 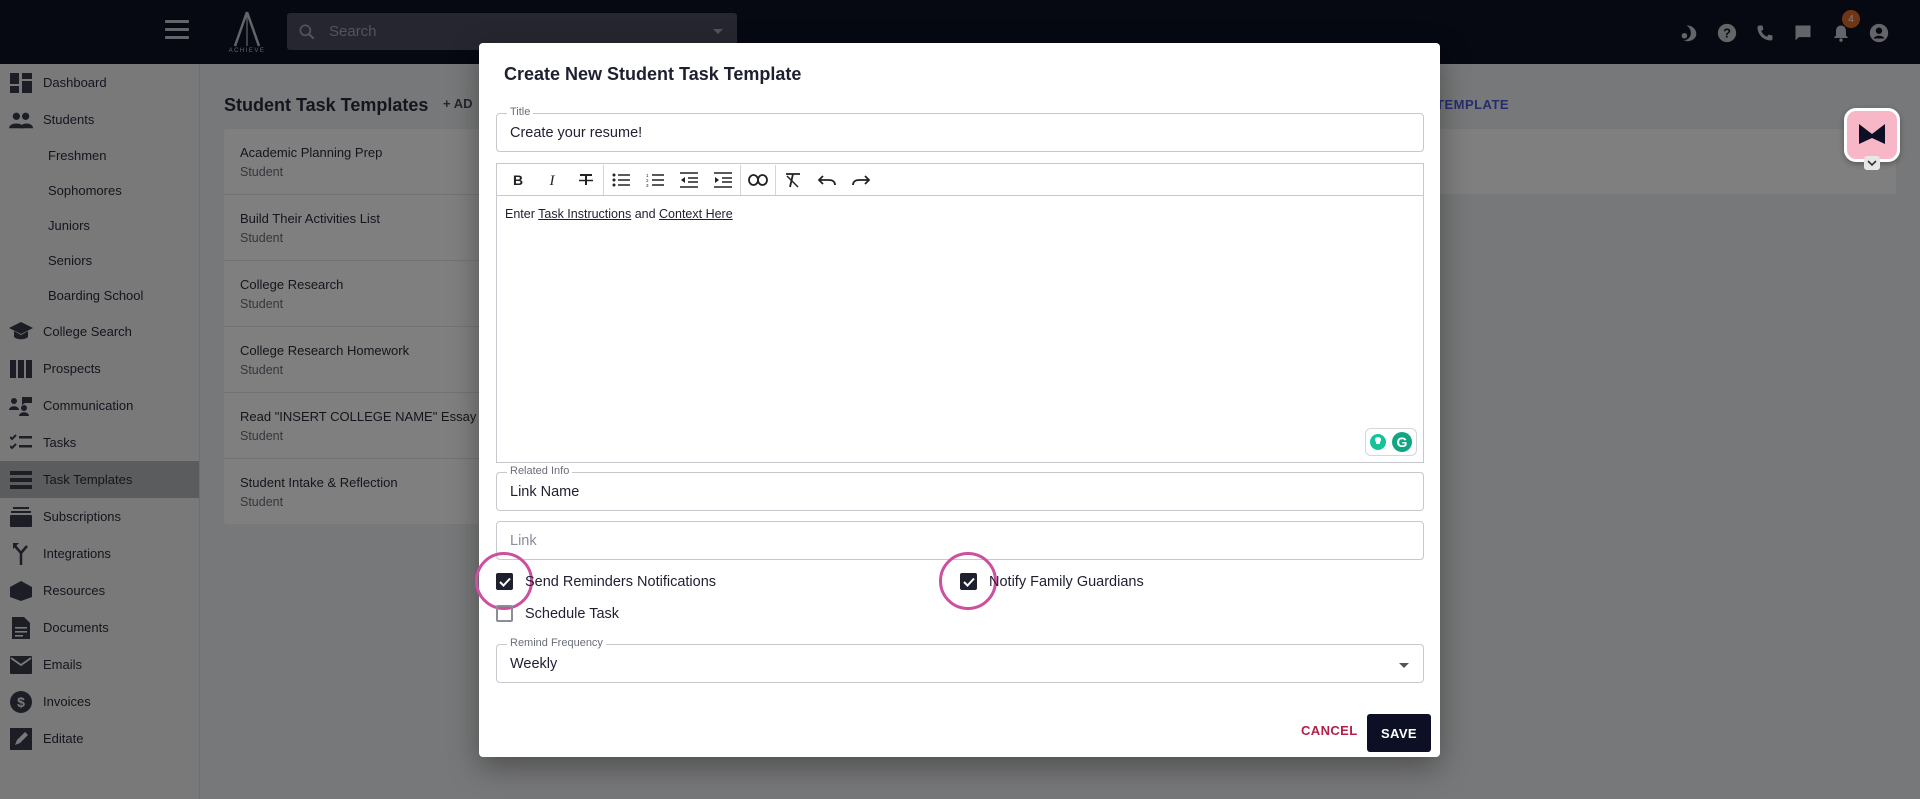 I want to click on link-icon, so click(x=758, y=180).